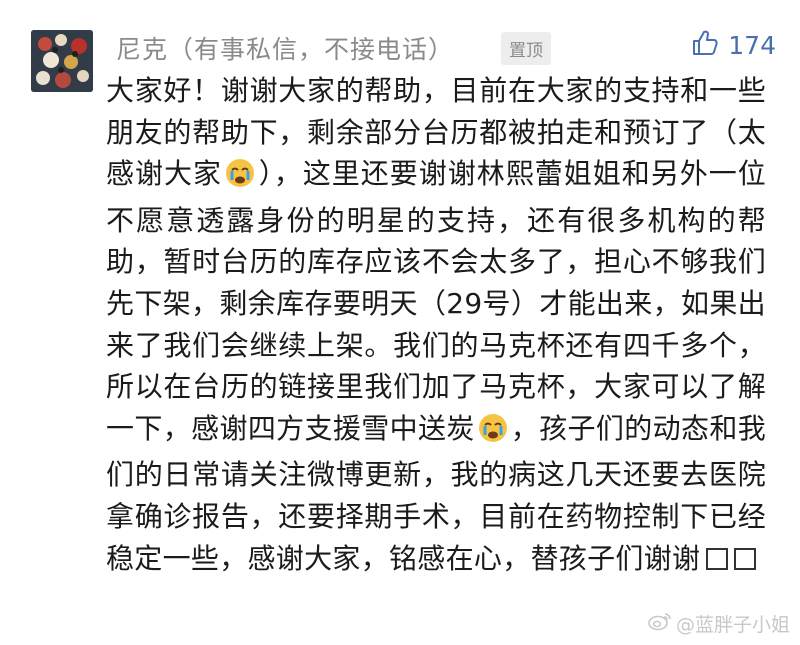 Image resolution: width=800 pixels, height=645 pixels. What do you see at coordinates (285, 48) in the screenshot?
I see `username: 尼克（有事私信，不接电话）` at bounding box center [285, 48].